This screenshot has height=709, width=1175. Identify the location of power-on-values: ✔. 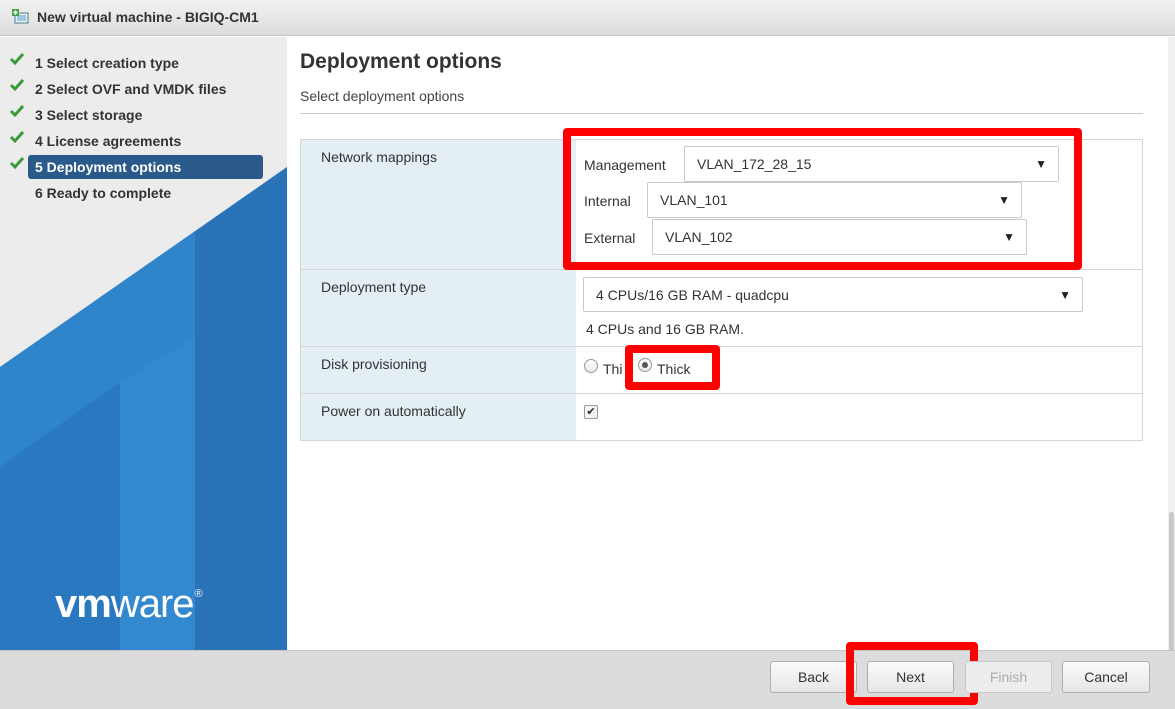
(859, 417).